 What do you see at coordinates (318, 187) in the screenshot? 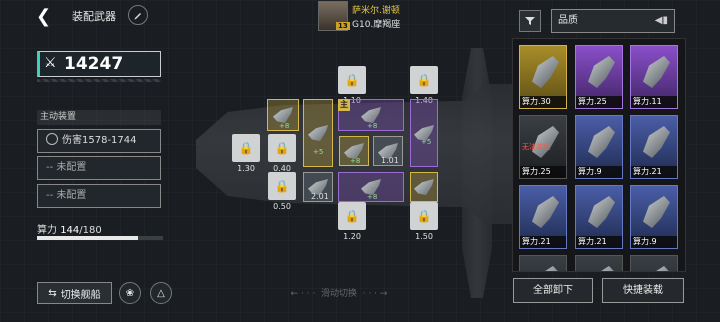
I see `weapon-slot: 2.01` at bounding box center [318, 187].